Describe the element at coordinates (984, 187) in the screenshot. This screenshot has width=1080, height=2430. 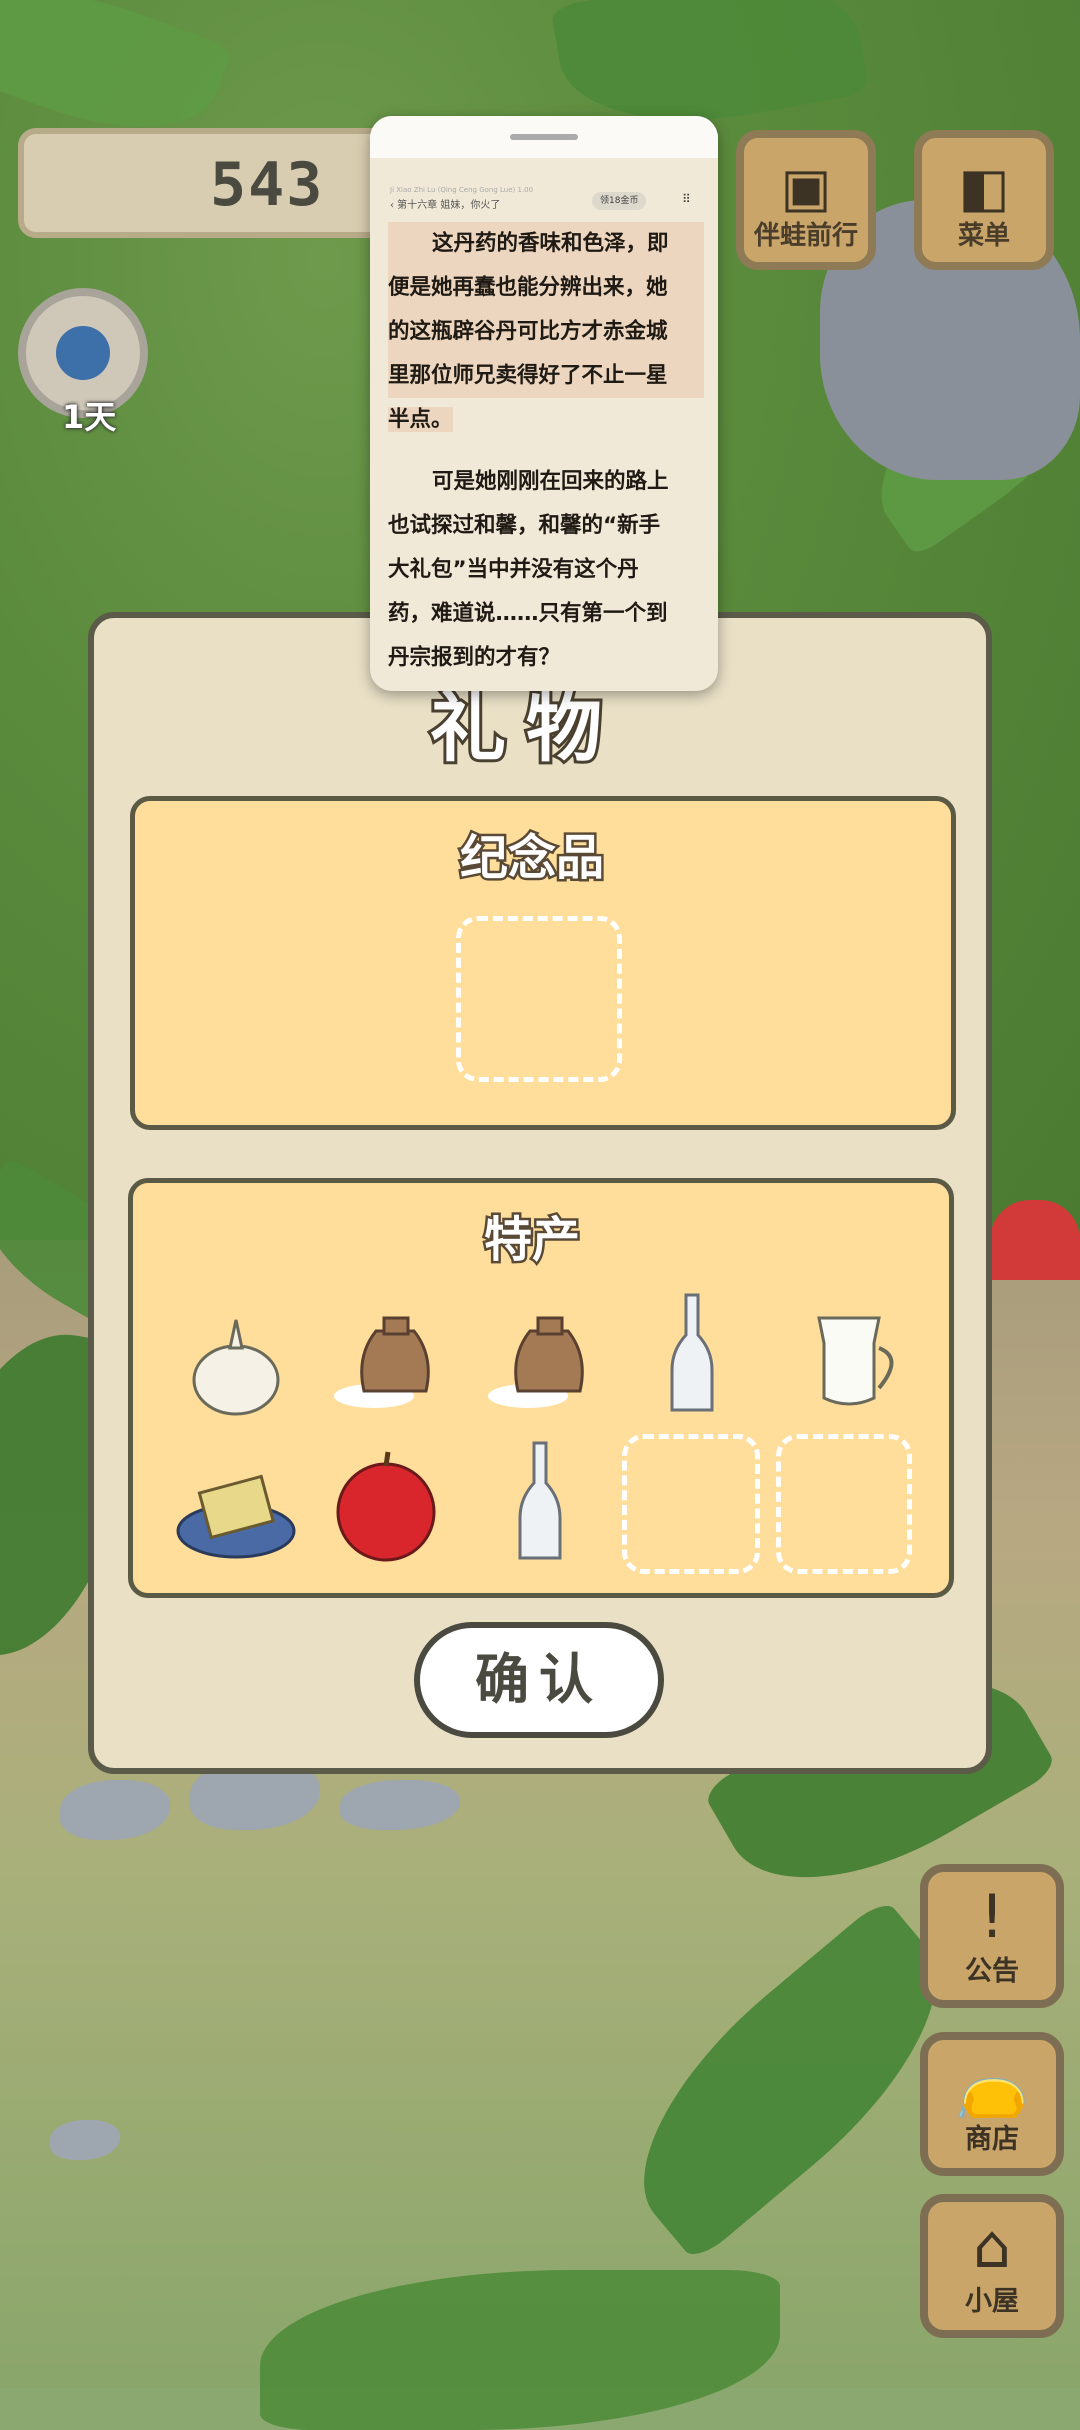
I see `menu-icon: ◧` at that location.